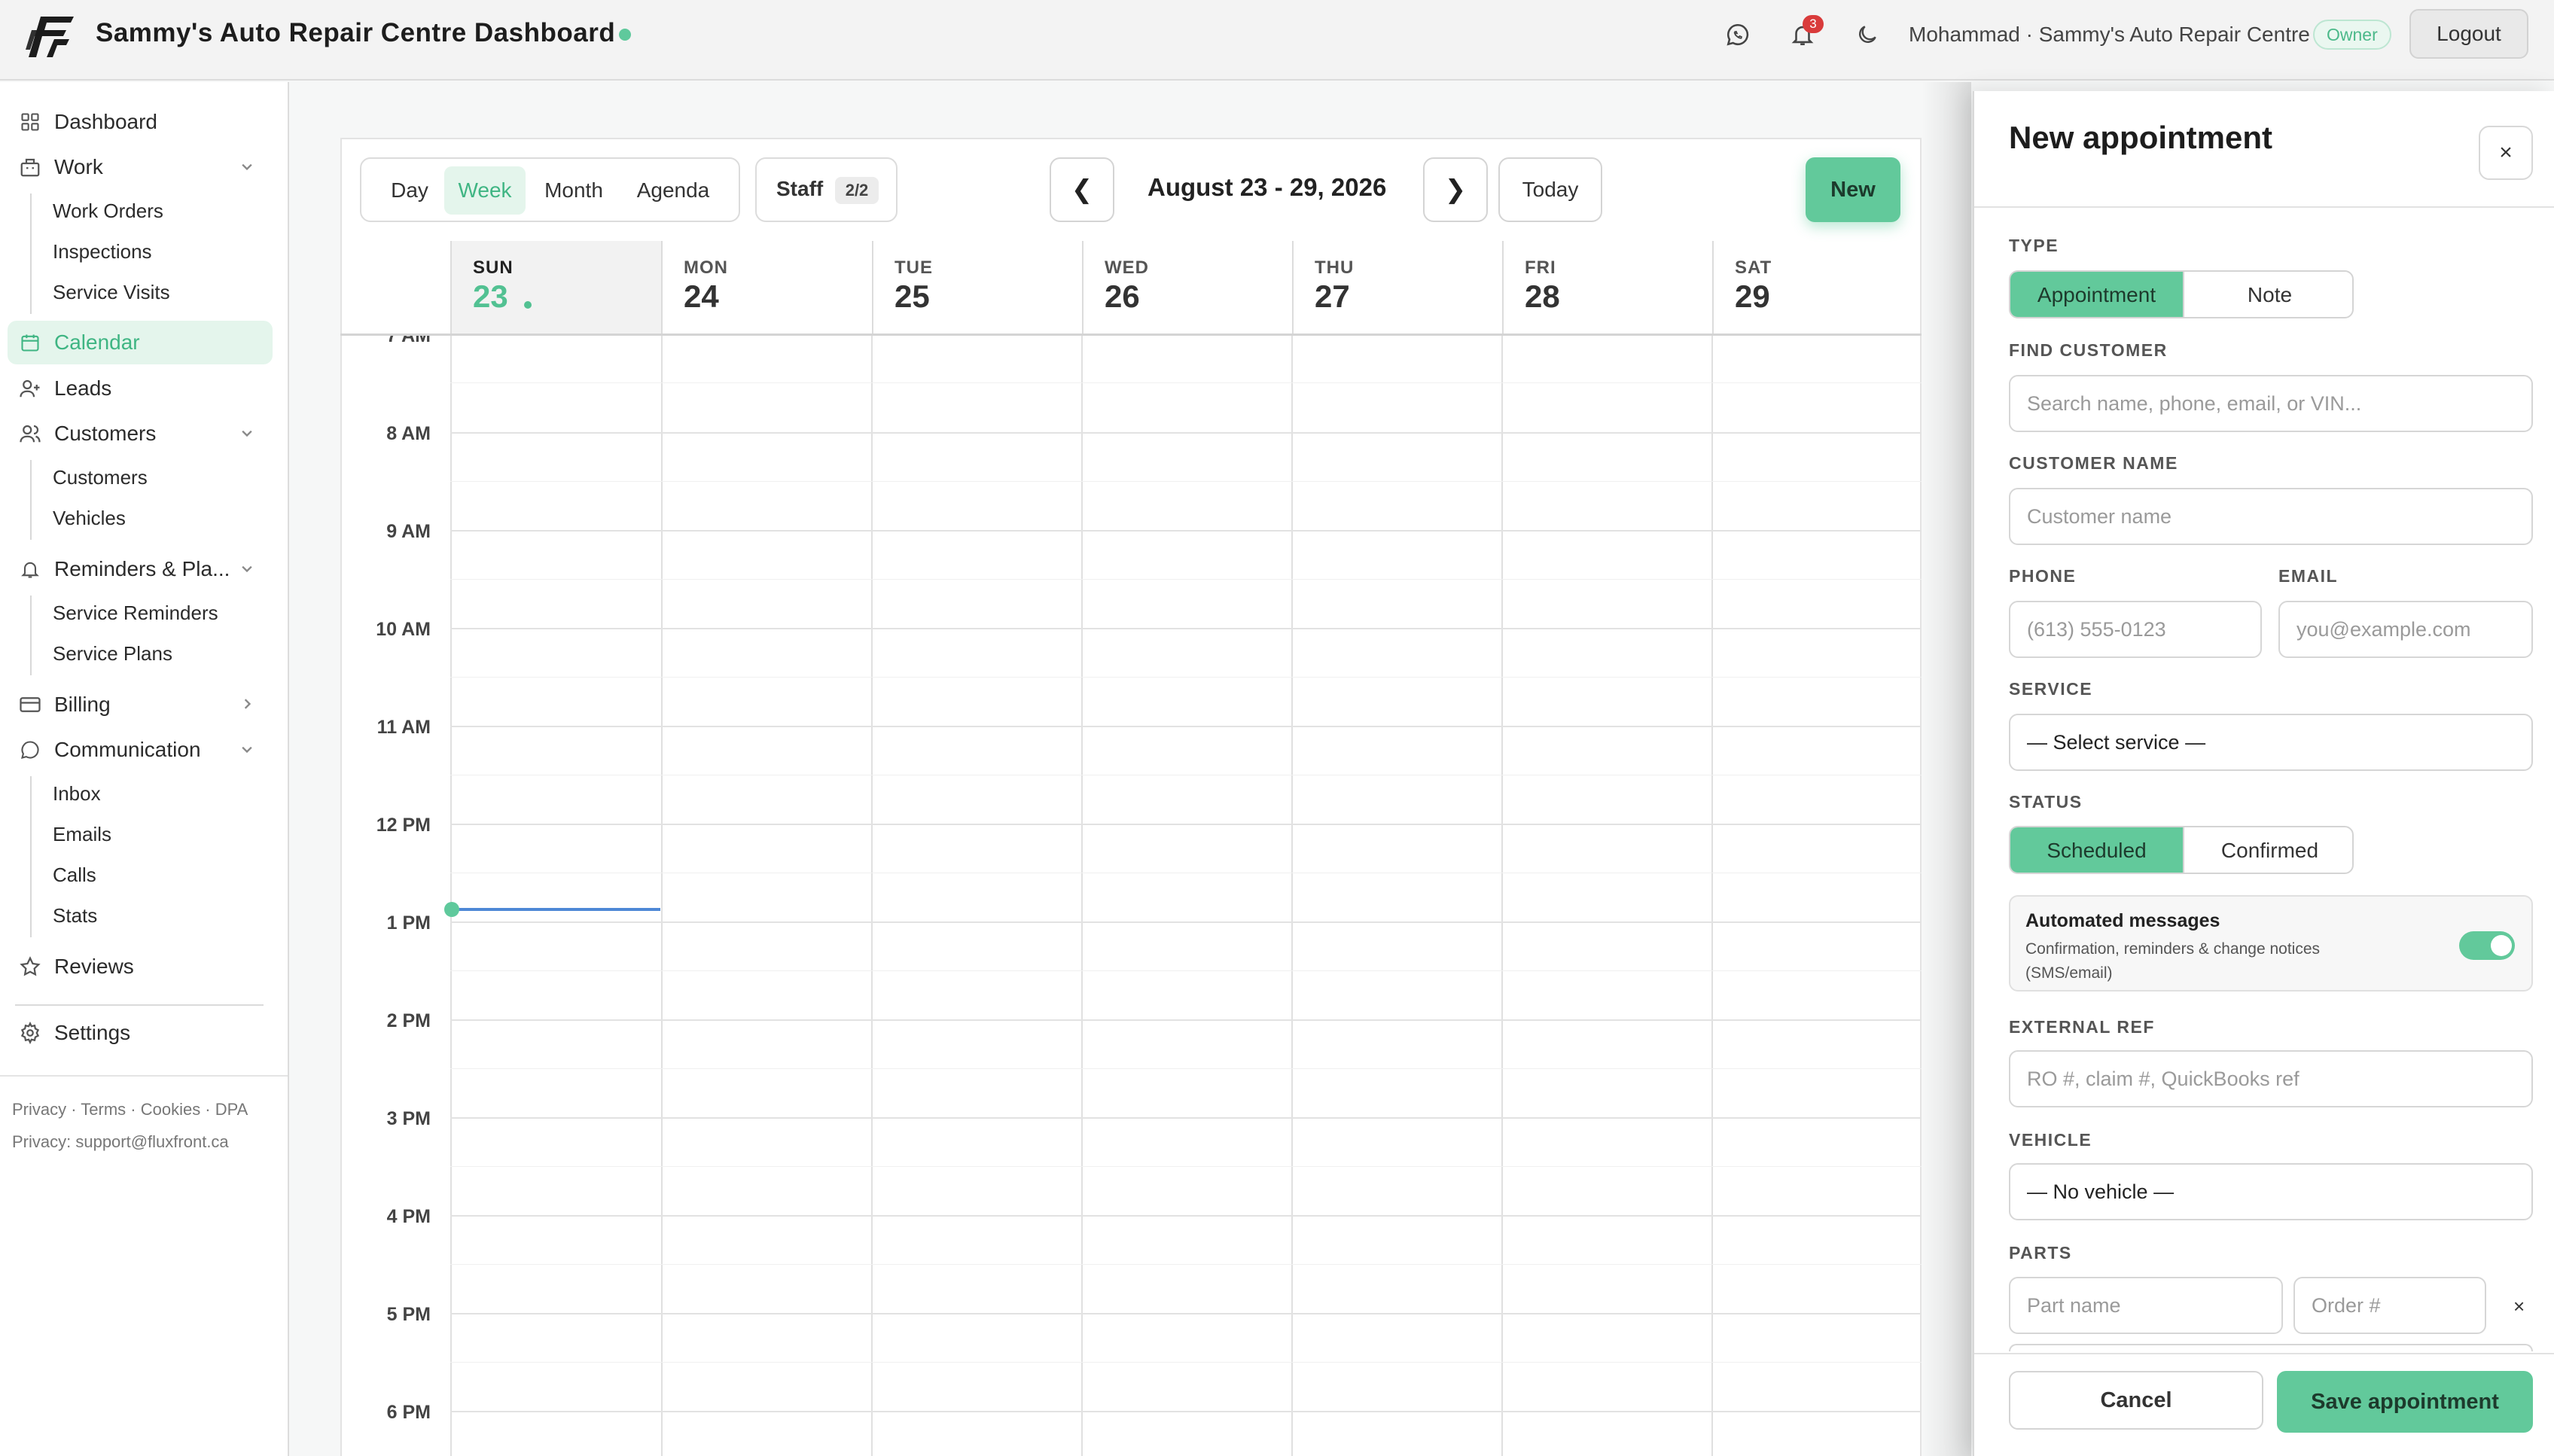 This screenshot has width=2554, height=1456. Describe the element at coordinates (111, 292) in the screenshot. I see `sidebar-subitem-service-visits: Service Visits` at that location.